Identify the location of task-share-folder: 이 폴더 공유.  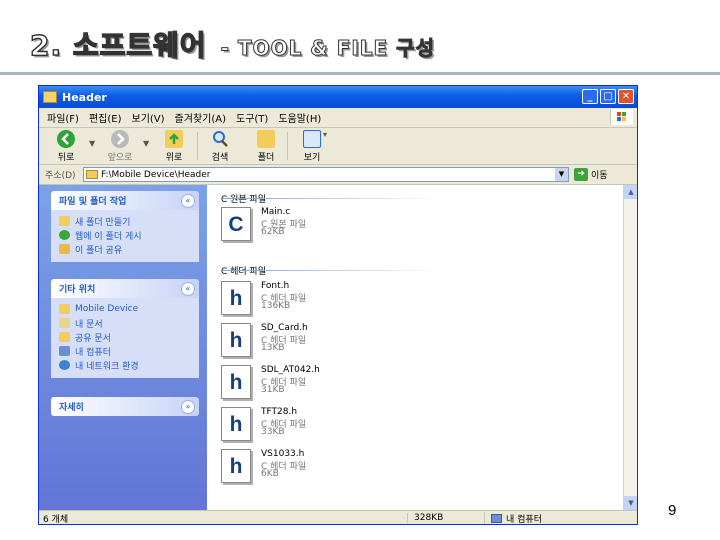
(129, 249).